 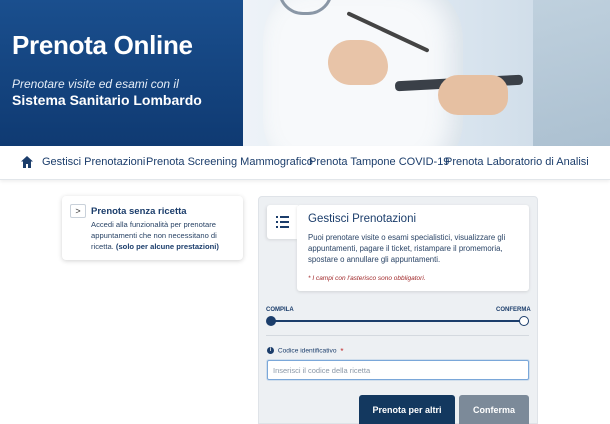 What do you see at coordinates (270, 350) in the screenshot?
I see `info-icon: i` at bounding box center [270, 350].